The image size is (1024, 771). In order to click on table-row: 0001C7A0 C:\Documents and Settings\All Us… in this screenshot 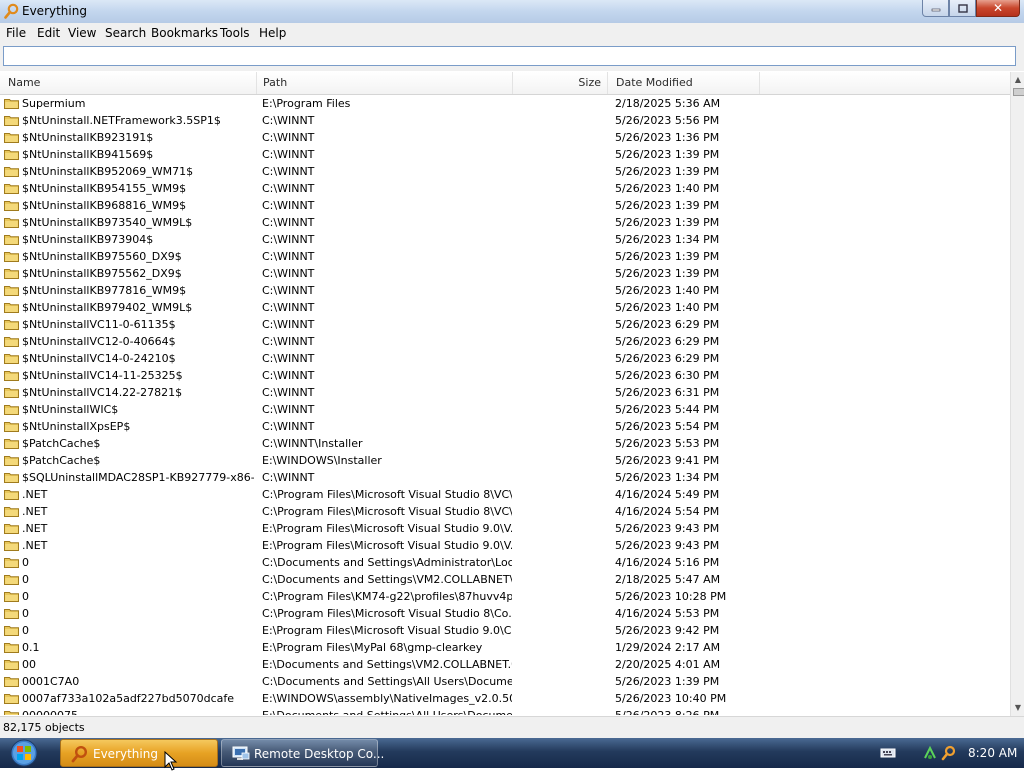, I will do `click(504, 681)`.